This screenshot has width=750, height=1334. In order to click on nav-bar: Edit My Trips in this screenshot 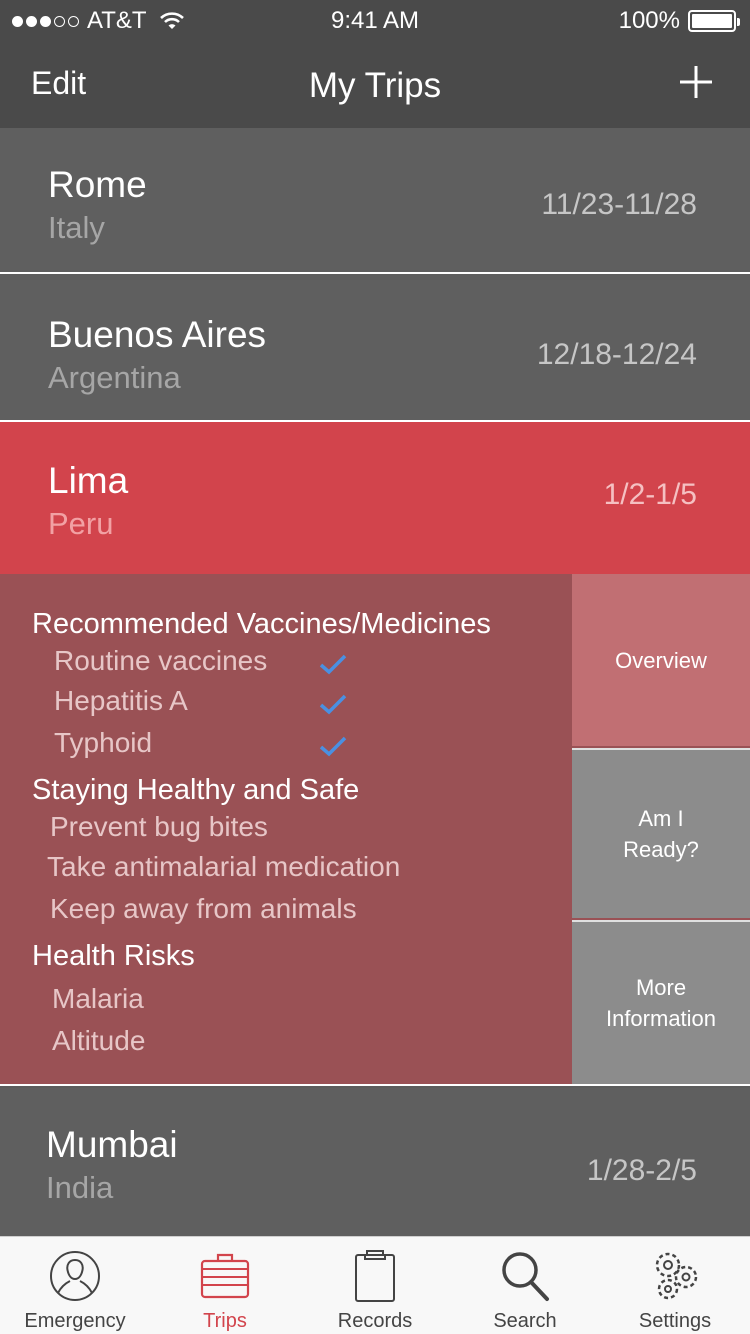, I will do `click(375, 84)`.